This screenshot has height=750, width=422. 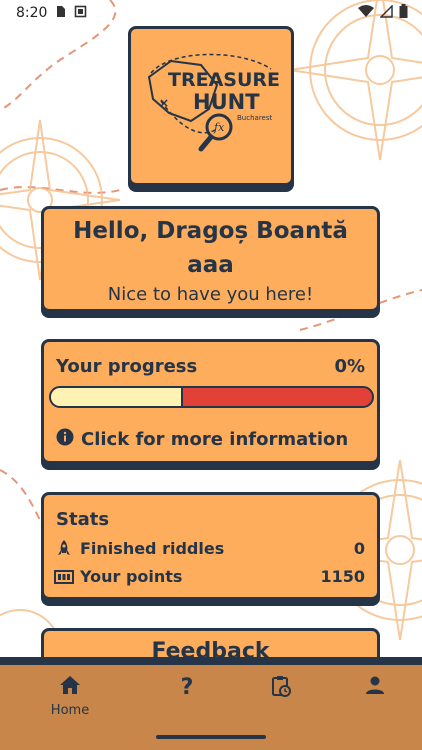 I want to click on more-info-link: Click for more information, so click(x=202, y=439).